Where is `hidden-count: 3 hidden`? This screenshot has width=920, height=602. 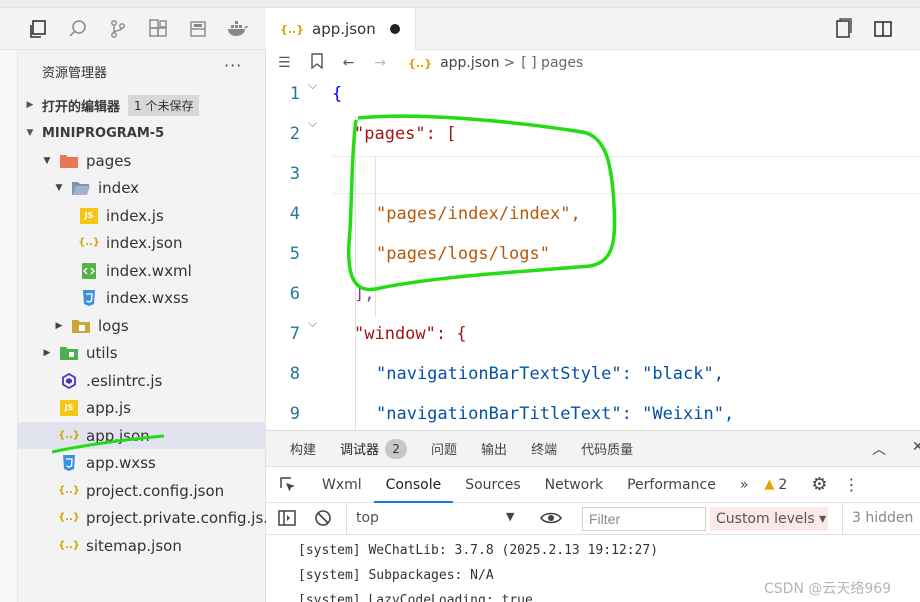 hidden-count: 3 hidden is located at coordinates (883, 518).